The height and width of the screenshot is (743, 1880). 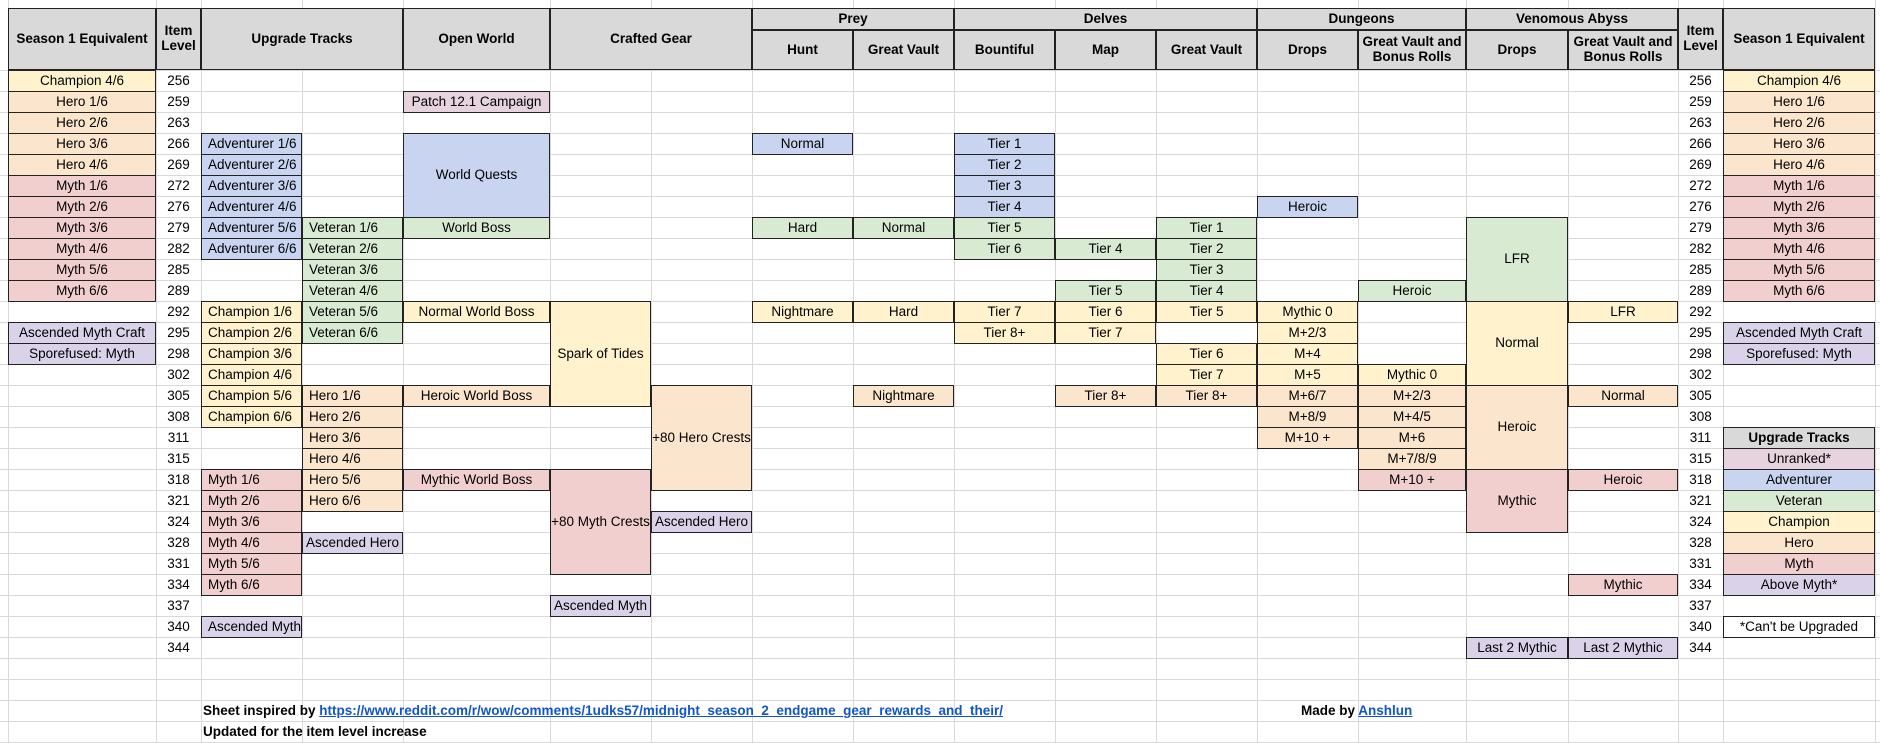 I want to click on gear-source-cell: Tier 5, so click(x=1004, y=228).